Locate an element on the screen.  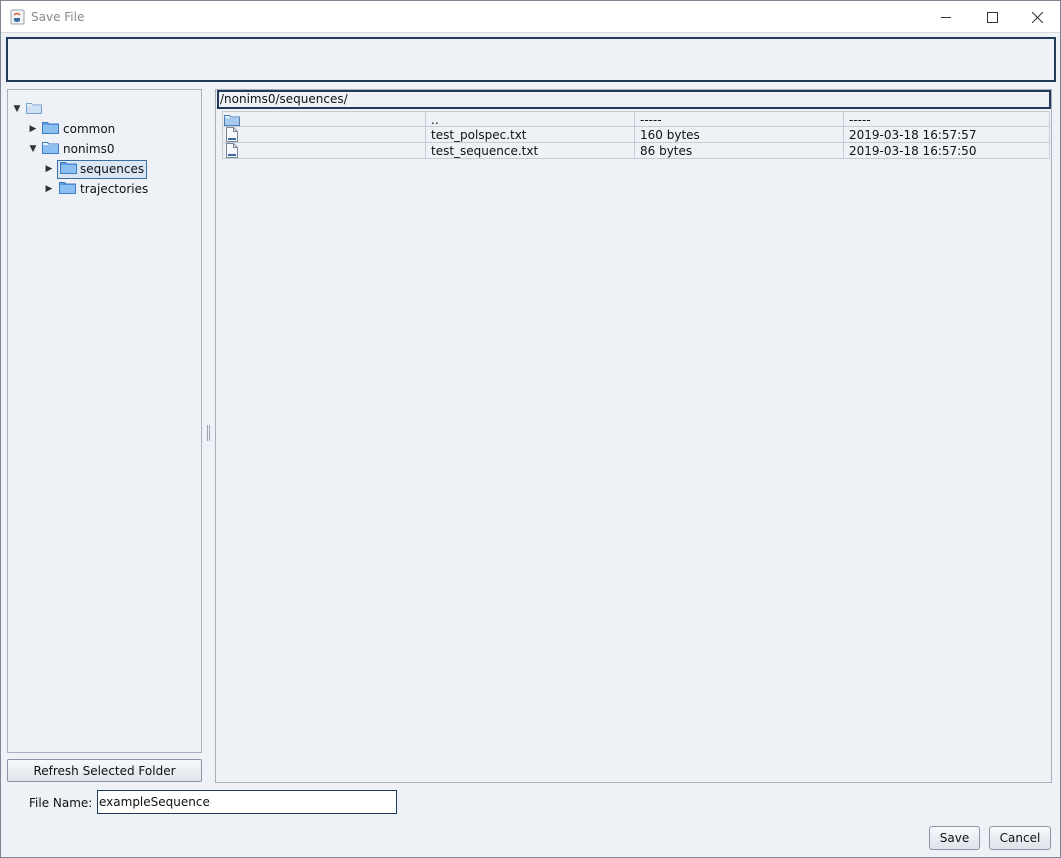
file-name-label: File Name: is located at coordinates (61, 803).